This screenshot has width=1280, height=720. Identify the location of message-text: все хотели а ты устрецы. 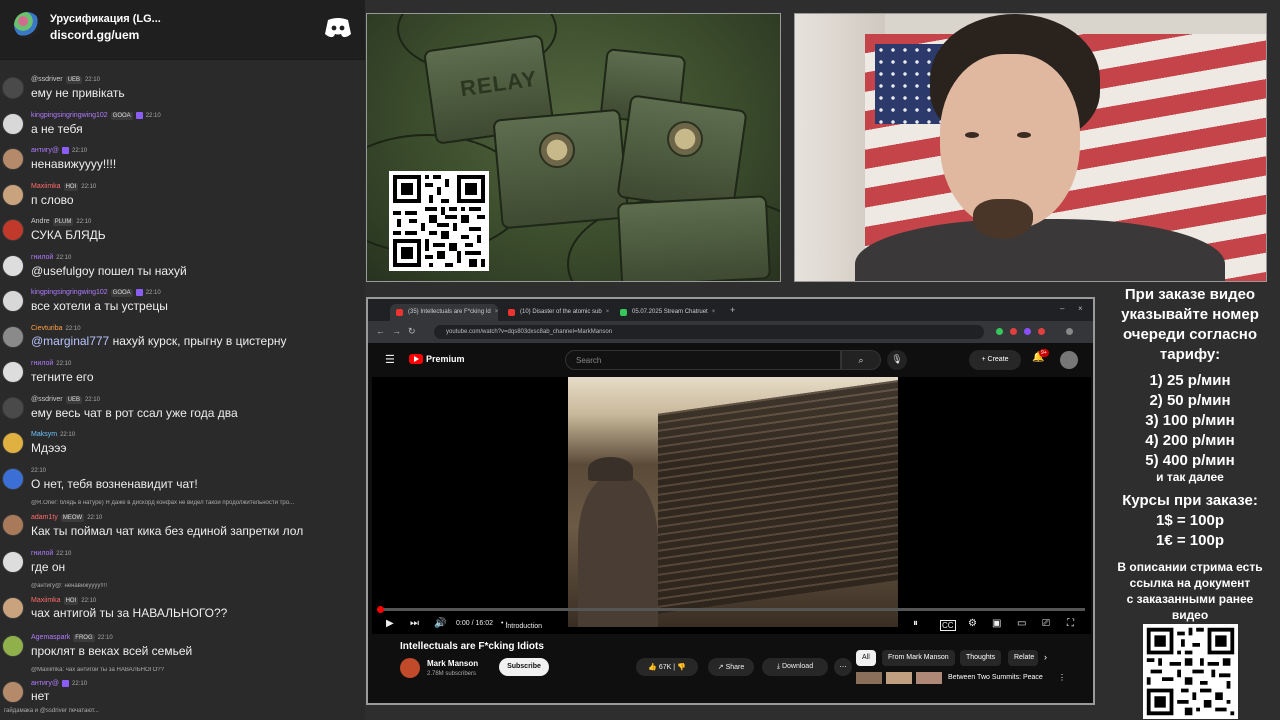
(99, 306).